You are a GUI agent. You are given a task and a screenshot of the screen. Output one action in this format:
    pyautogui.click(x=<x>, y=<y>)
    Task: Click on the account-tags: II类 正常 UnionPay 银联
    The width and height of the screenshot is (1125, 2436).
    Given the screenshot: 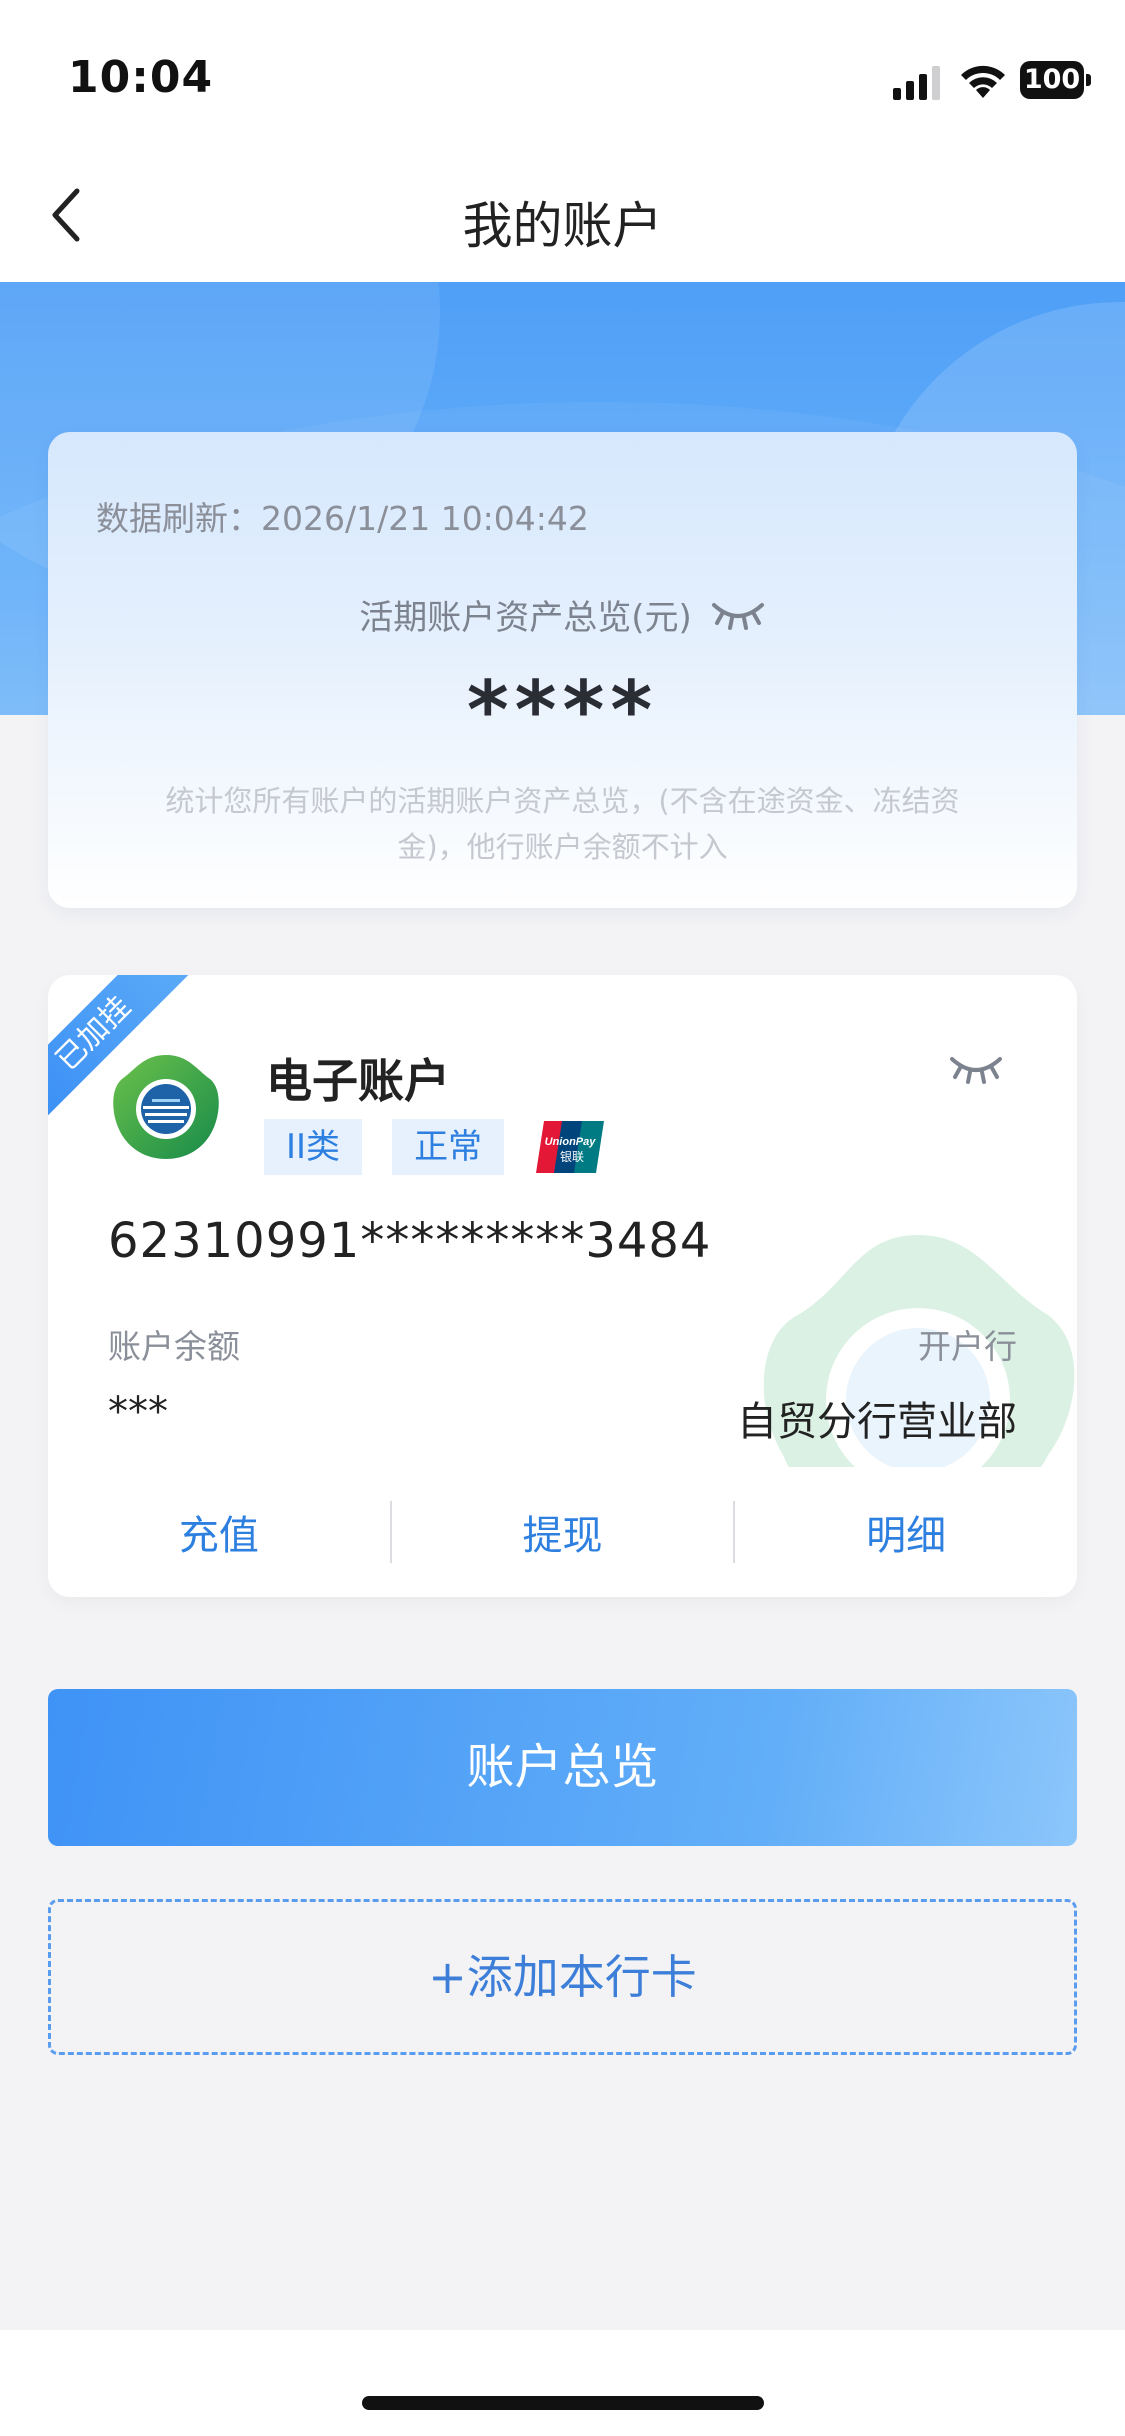 What is the action you would take?
    pyautogui.click(x=435, y=1147)
    